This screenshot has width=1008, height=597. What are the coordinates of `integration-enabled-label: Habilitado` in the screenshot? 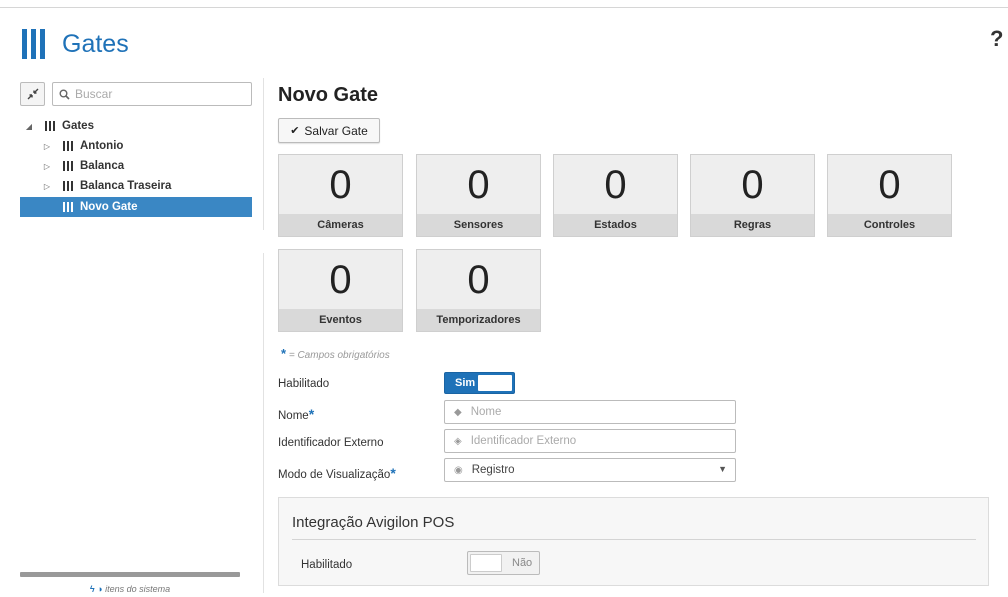 It's located at (327, 565).